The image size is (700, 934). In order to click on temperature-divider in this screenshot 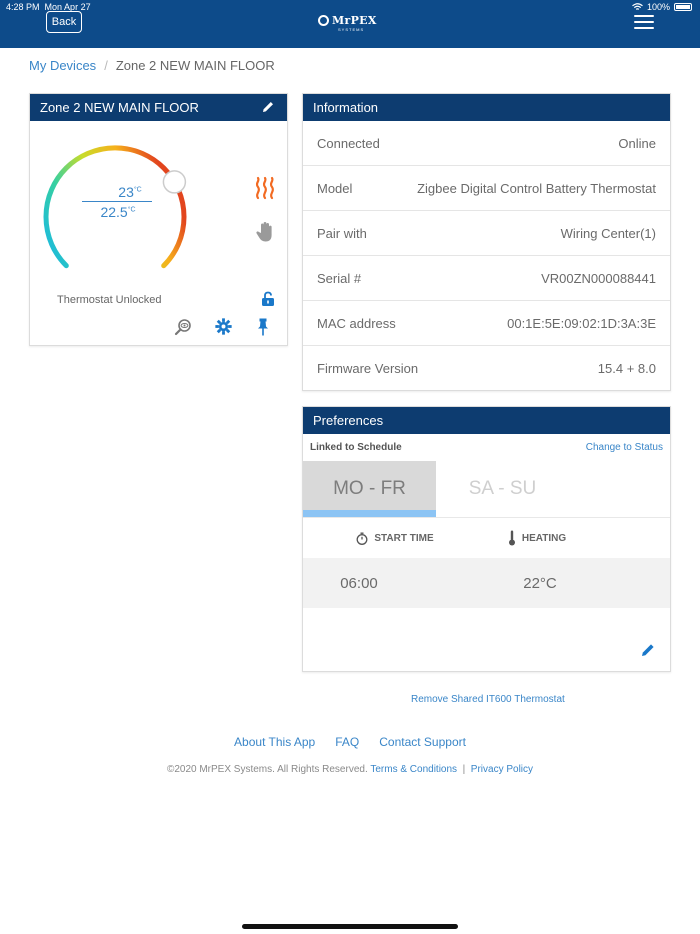, I will do `click(117, 201)`.